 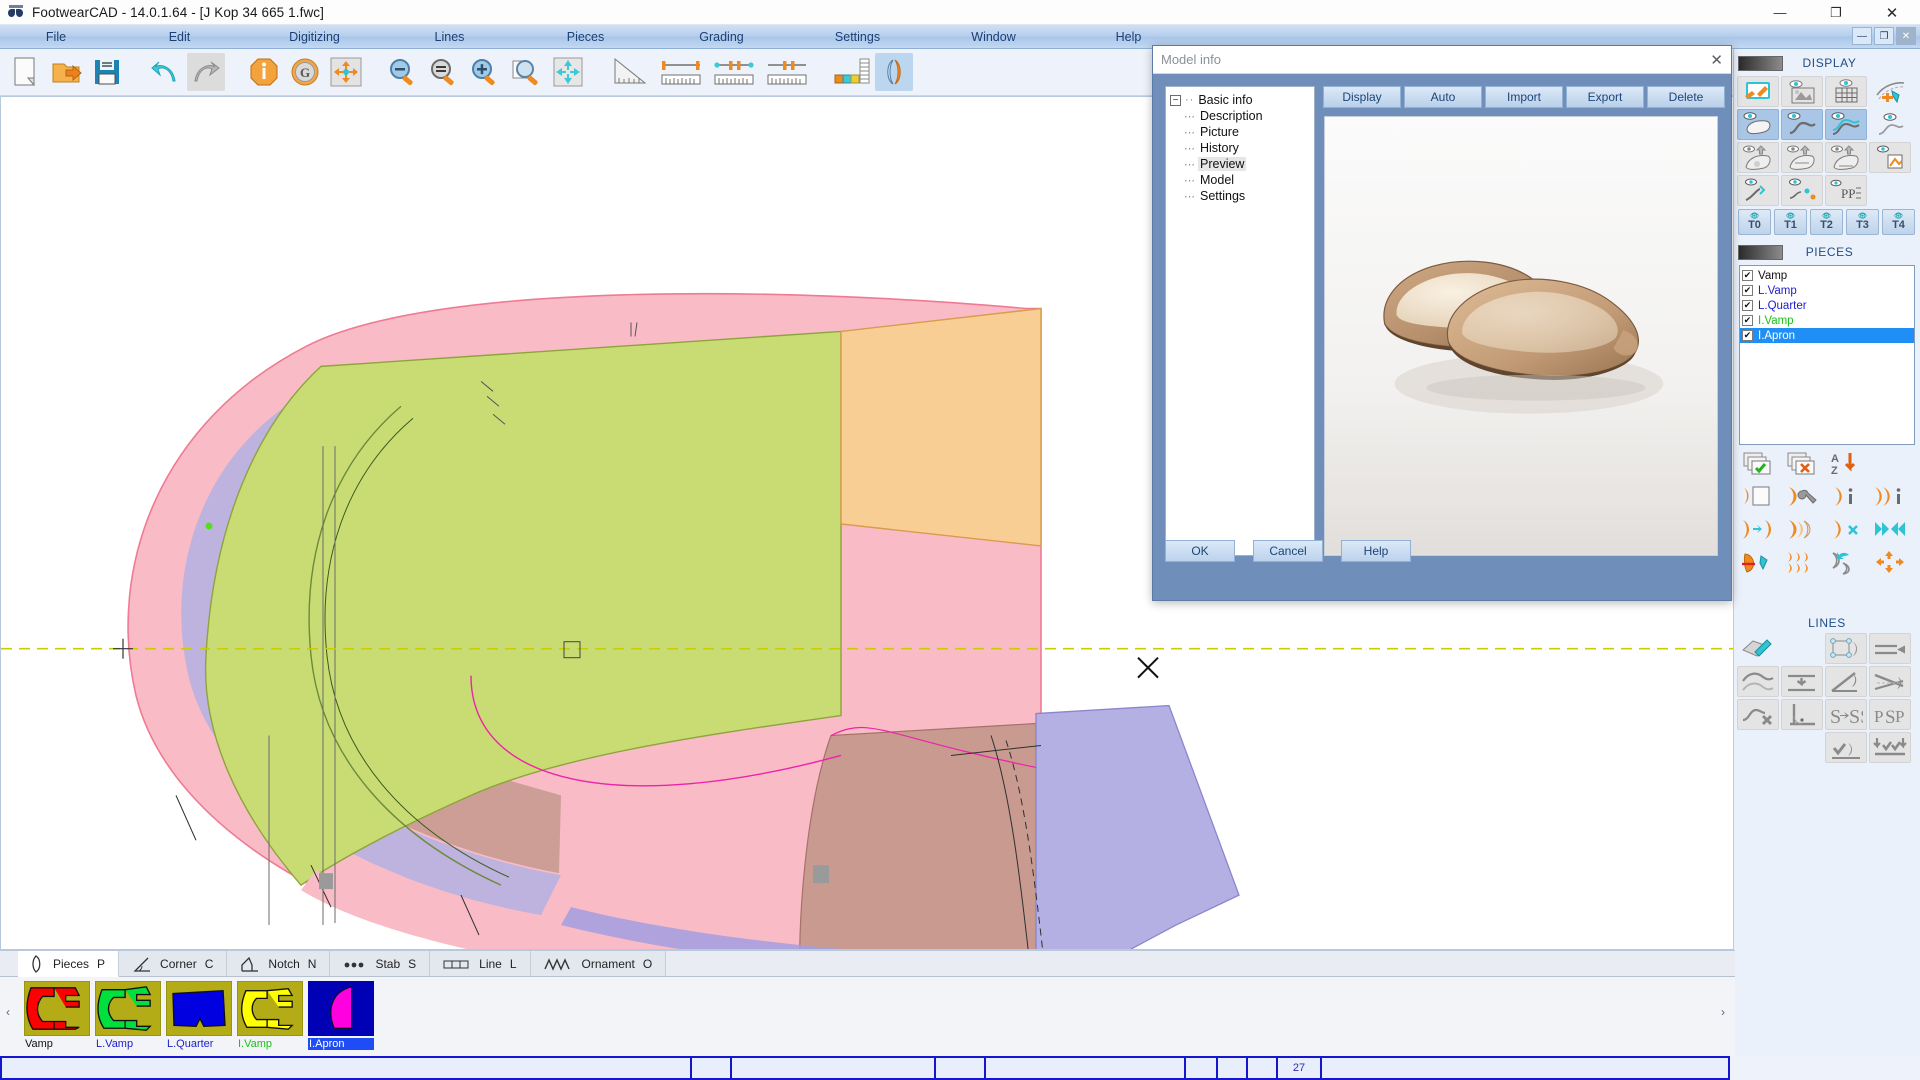 I want to click on zoom-out-icon, so click(x=404, y=72).